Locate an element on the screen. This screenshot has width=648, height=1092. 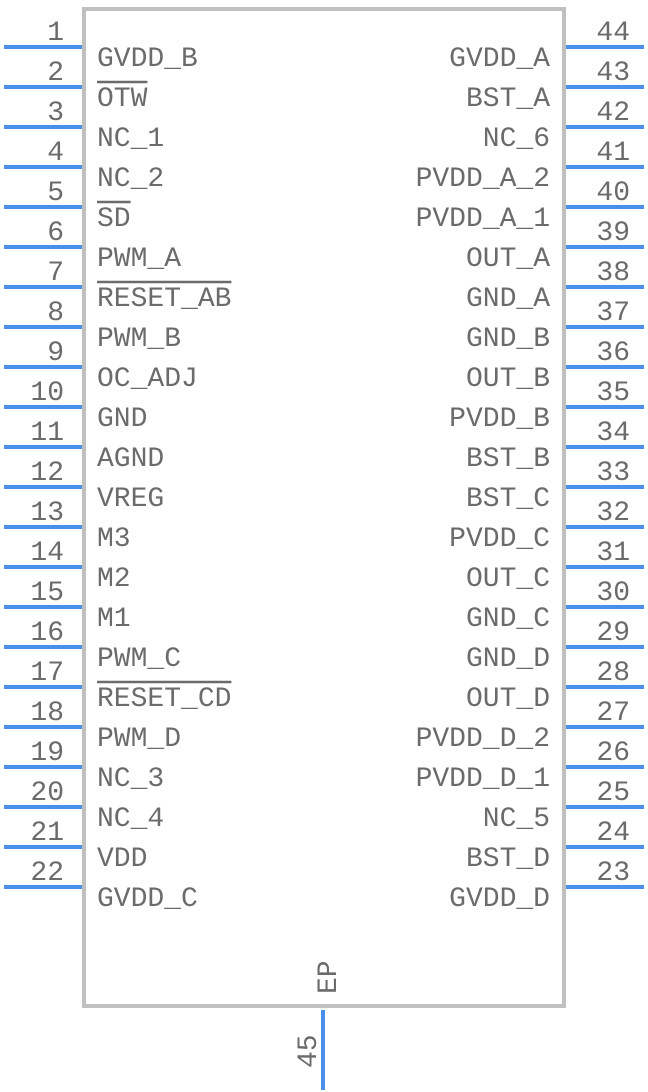
pin-label: PVDD_D_1 is located at coordinates (483, 779).